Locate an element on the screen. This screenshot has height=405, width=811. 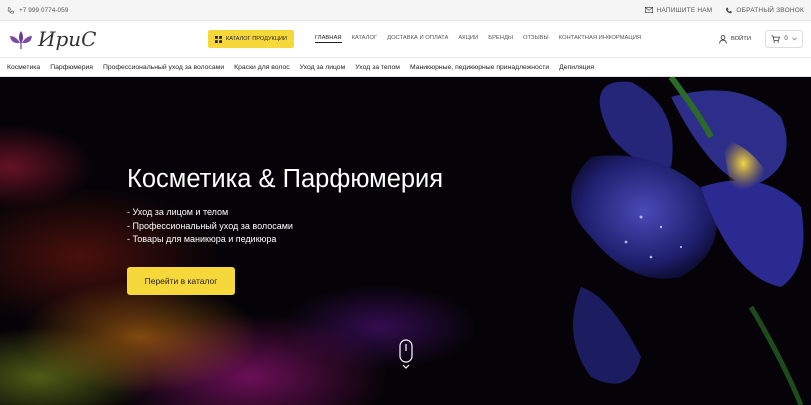
category-item: Краски для волос is located at coordinates (261, 67).